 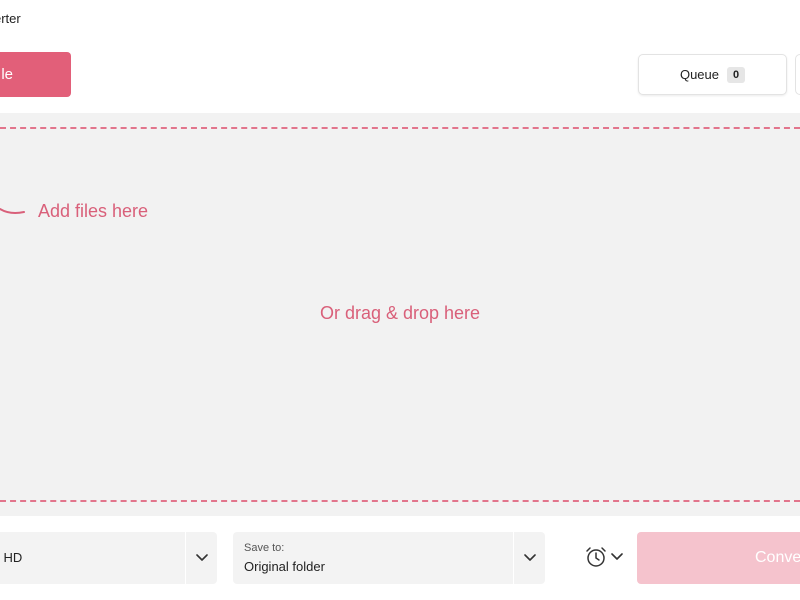 What do you see at coordinates (264, 548) in the screenshot?
I see `save-to-label: Save to:` at bounding box center [264, 548].